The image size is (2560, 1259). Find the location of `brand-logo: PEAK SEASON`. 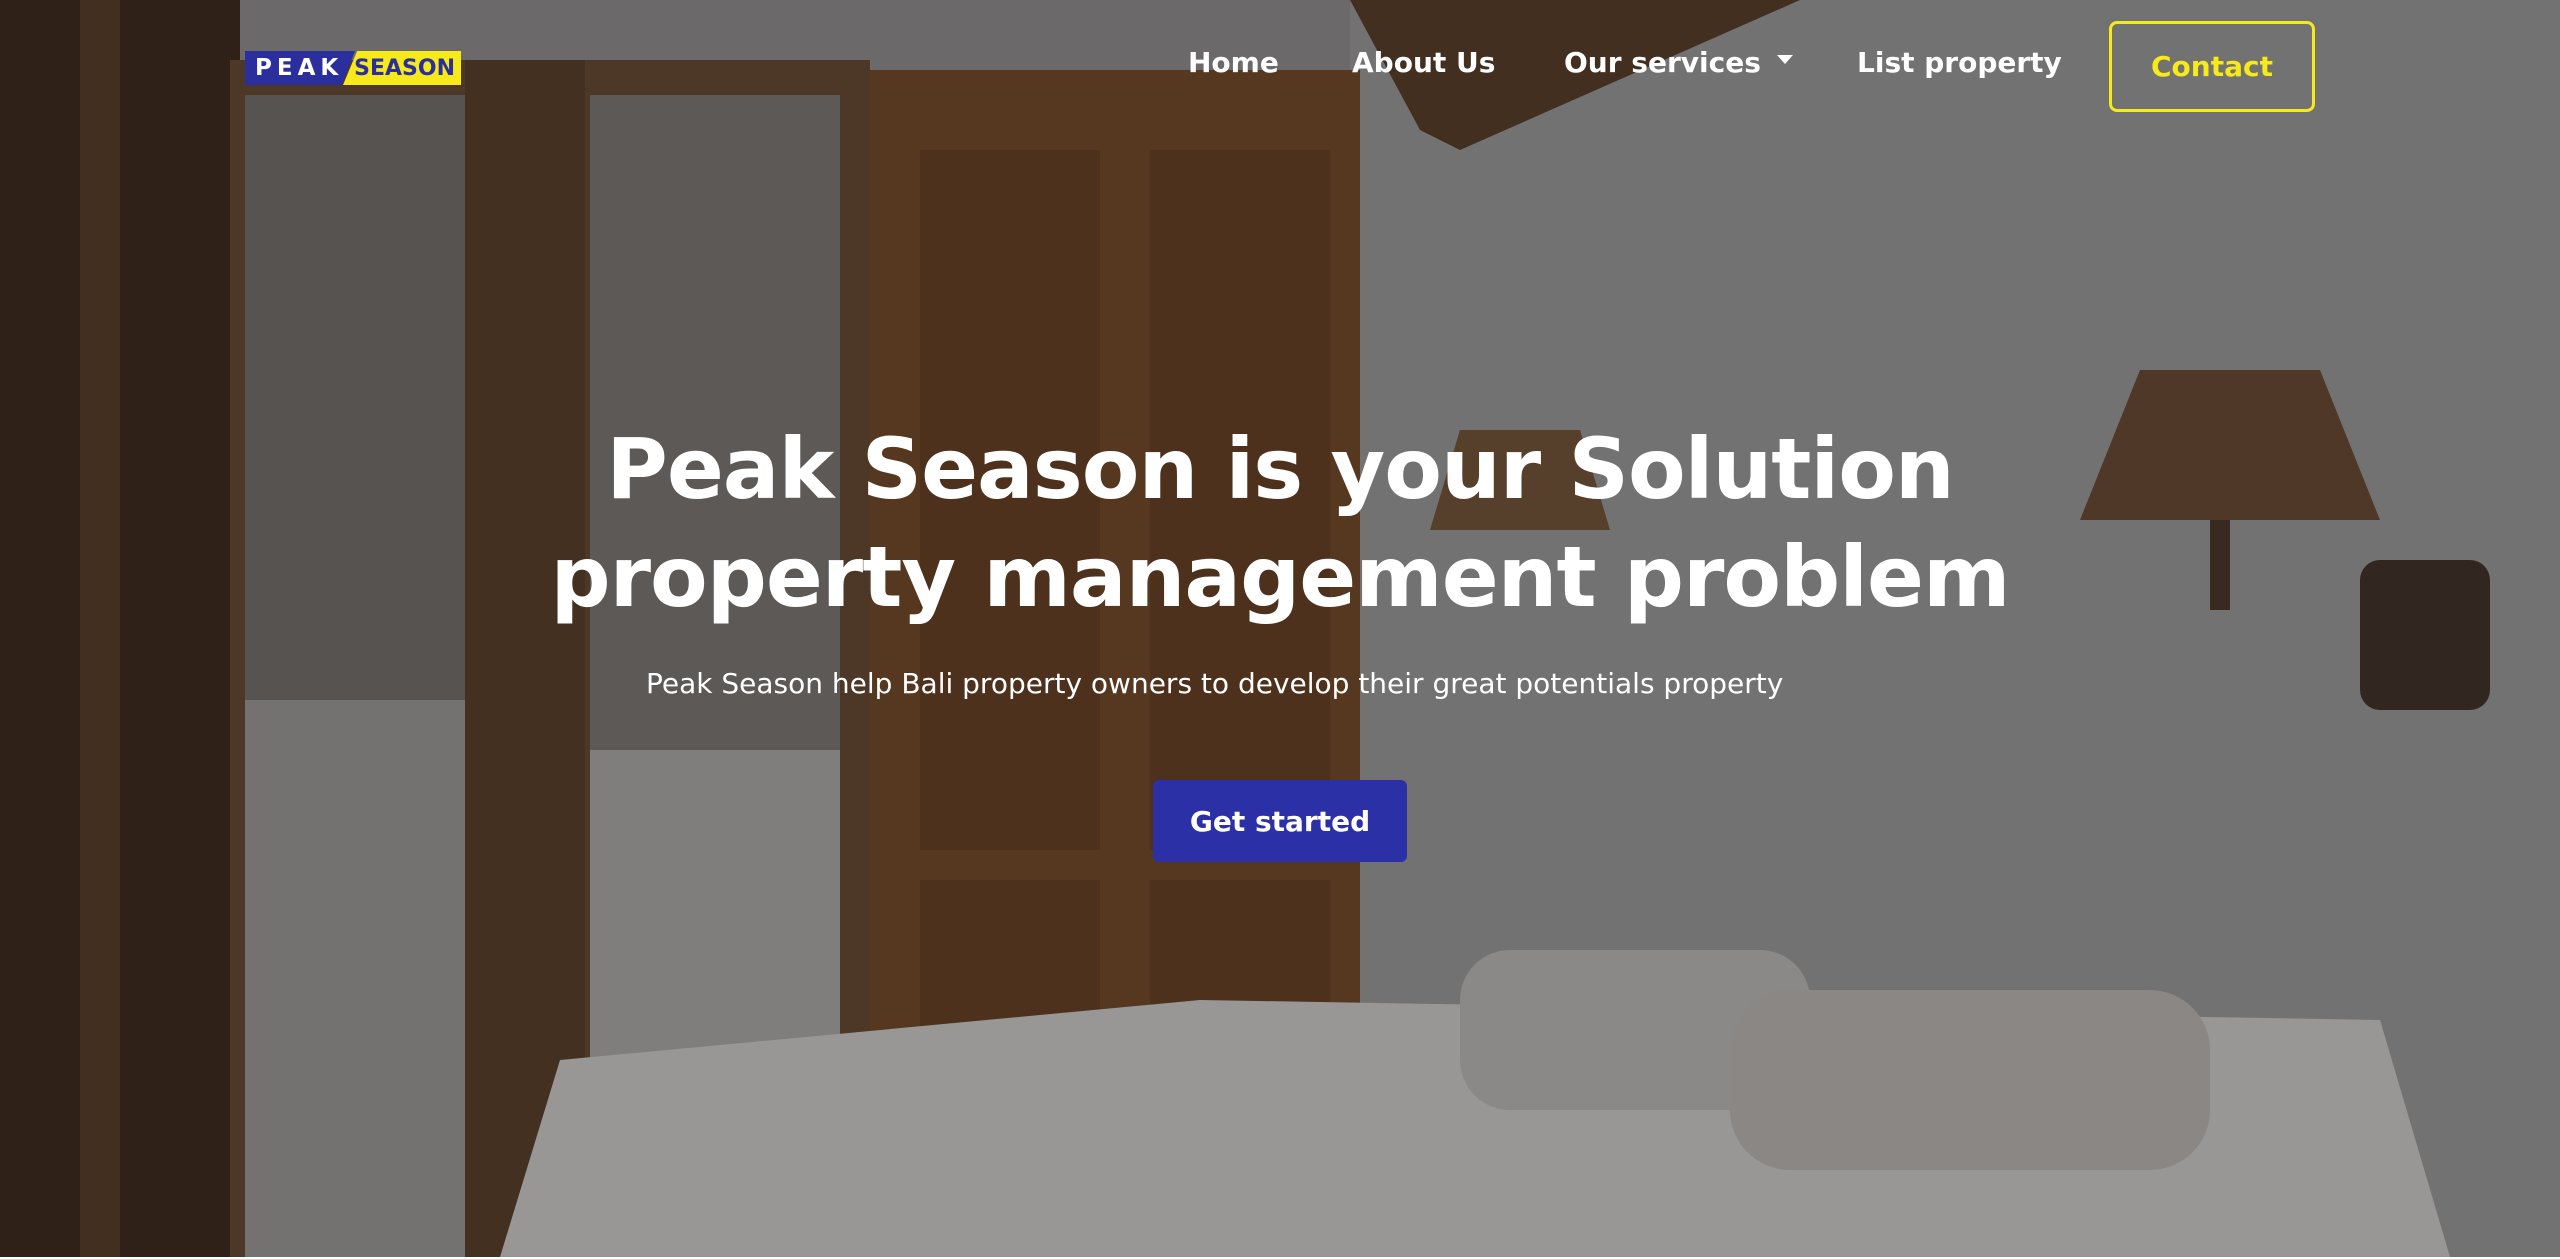

brand-logo: PEAK SEASON is located at coordinates (353, 68).